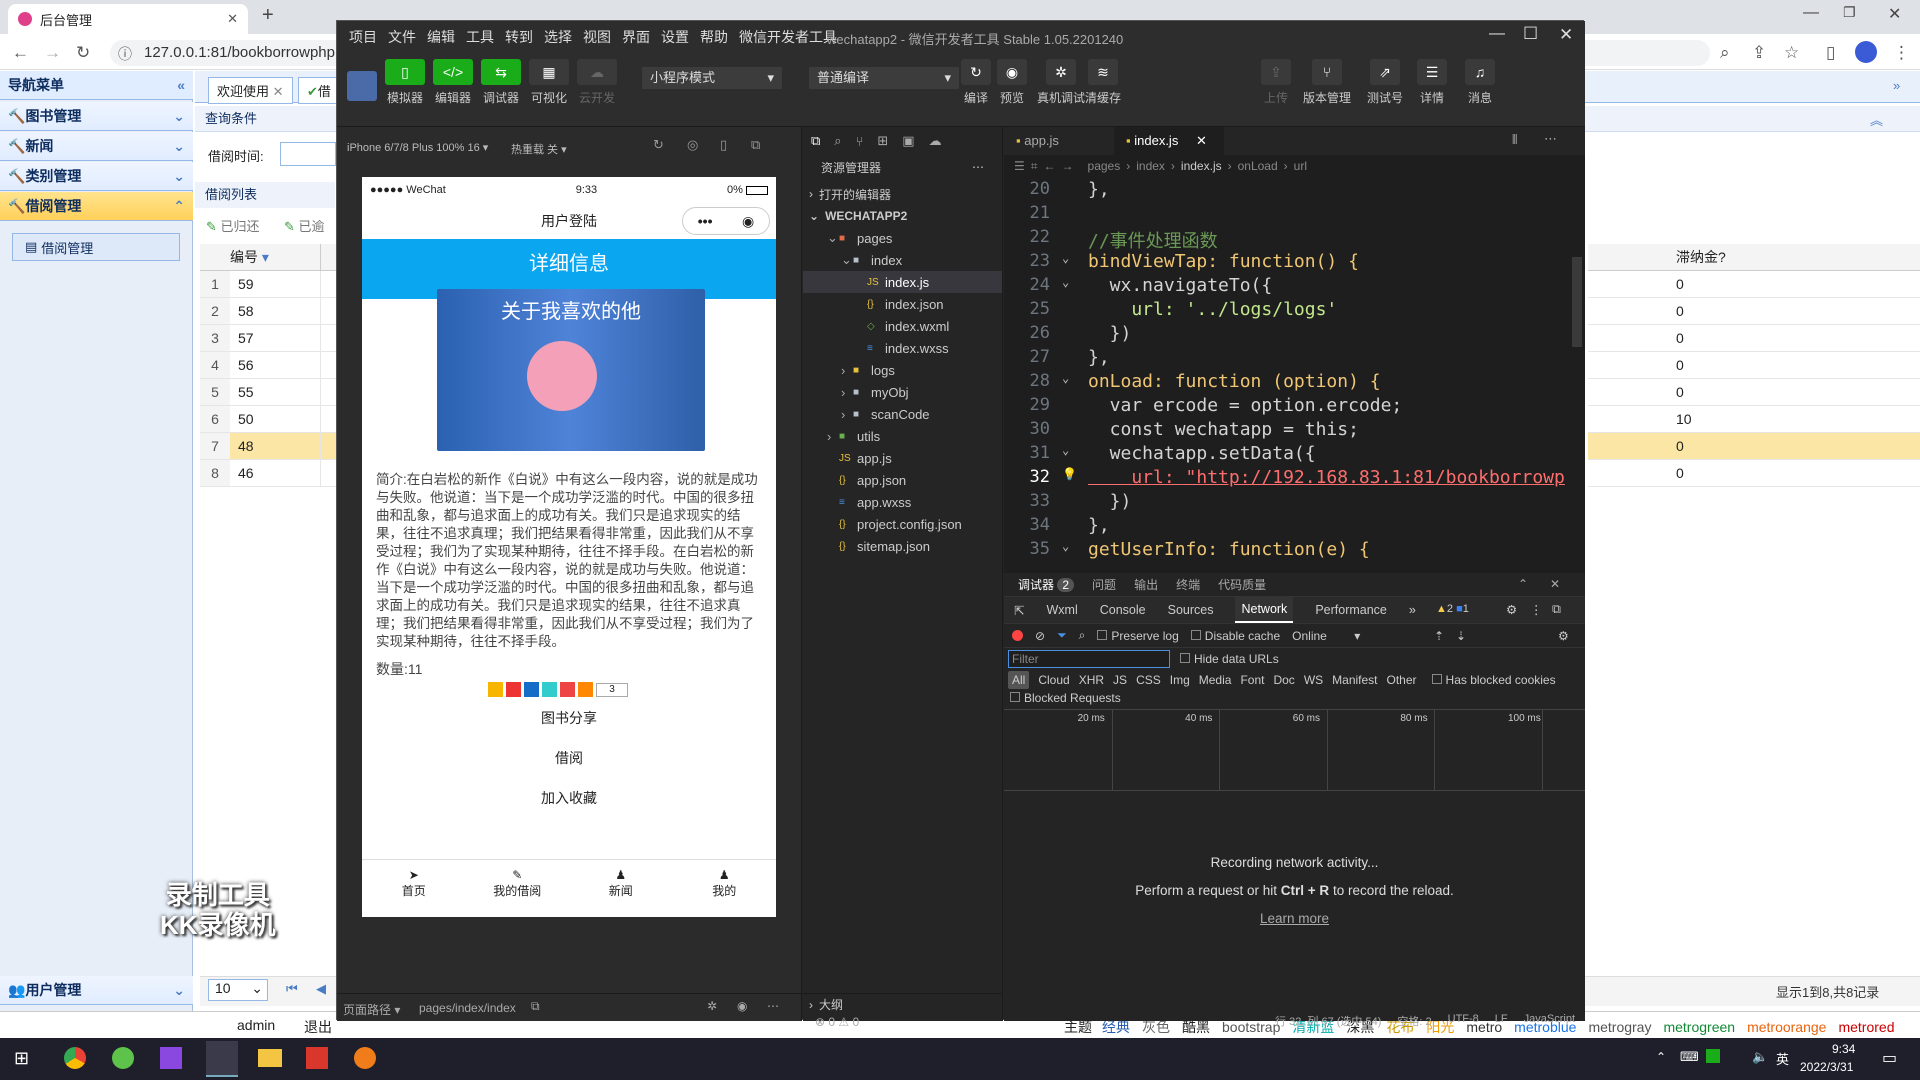 This screenshot has width=1920, height=1080. Describe the element at coordinates (902, 194) in the screenshot. I see `open-editors-section: › 打开的编辑器` at that location.